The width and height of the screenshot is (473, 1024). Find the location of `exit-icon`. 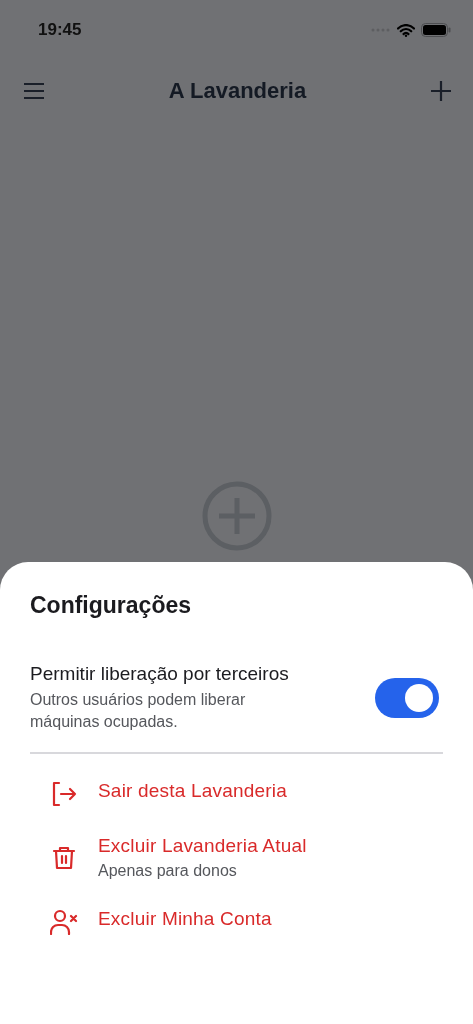

exit-icon is located at coordinates (64, 793).